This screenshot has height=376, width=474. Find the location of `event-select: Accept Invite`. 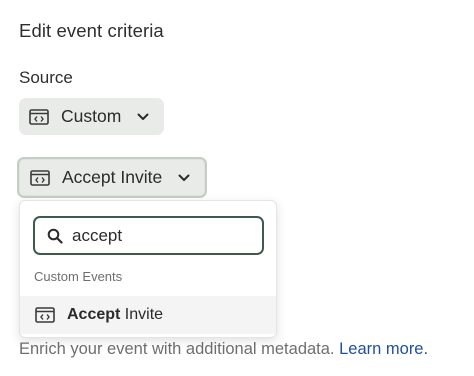

event-select: Accept Invite is located at coordinates (112, 177).